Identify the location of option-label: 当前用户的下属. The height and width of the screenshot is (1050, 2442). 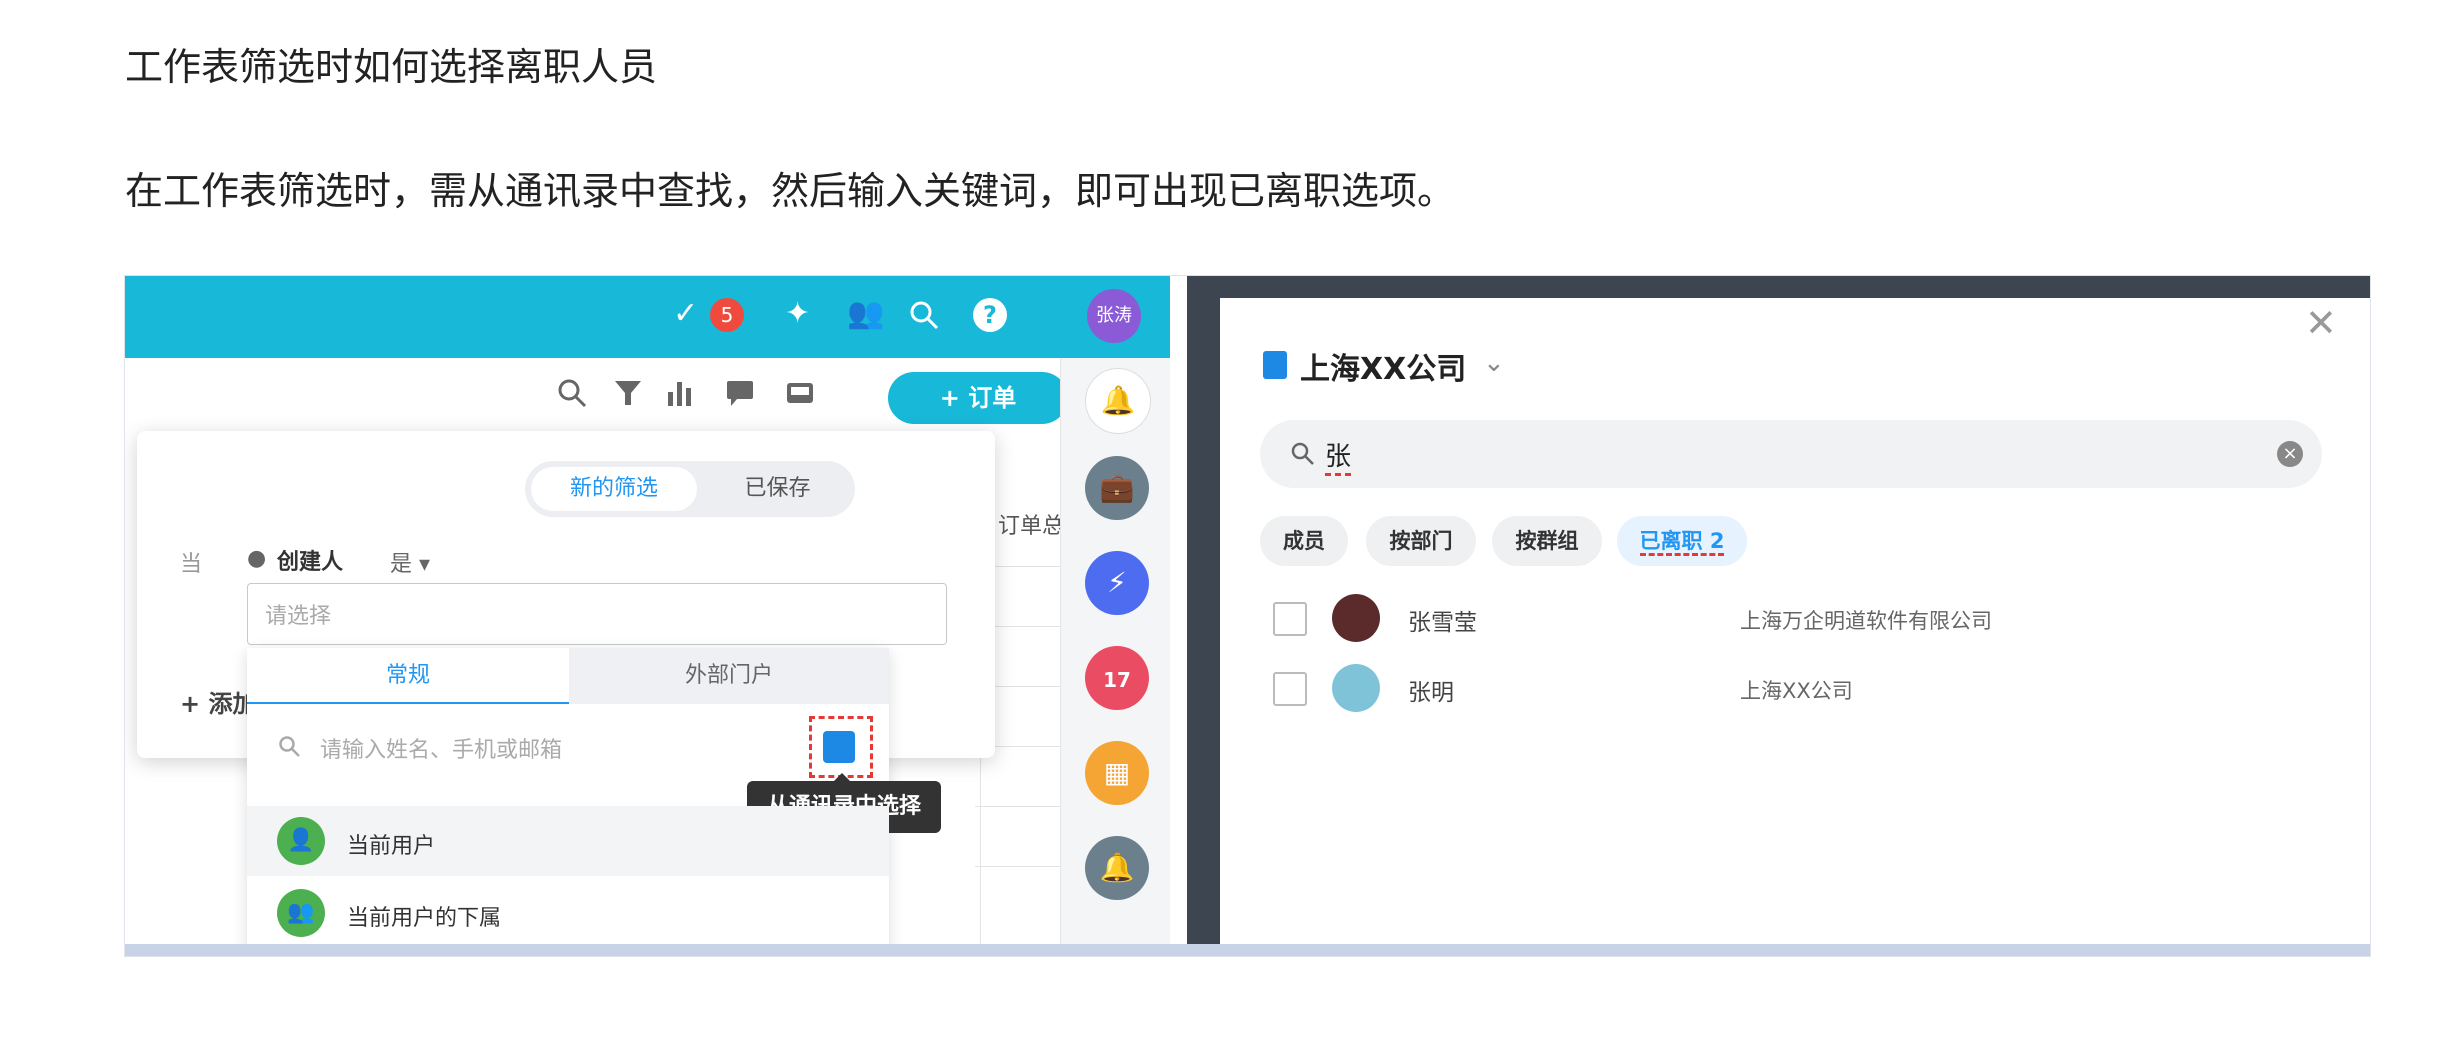
(424, 918).